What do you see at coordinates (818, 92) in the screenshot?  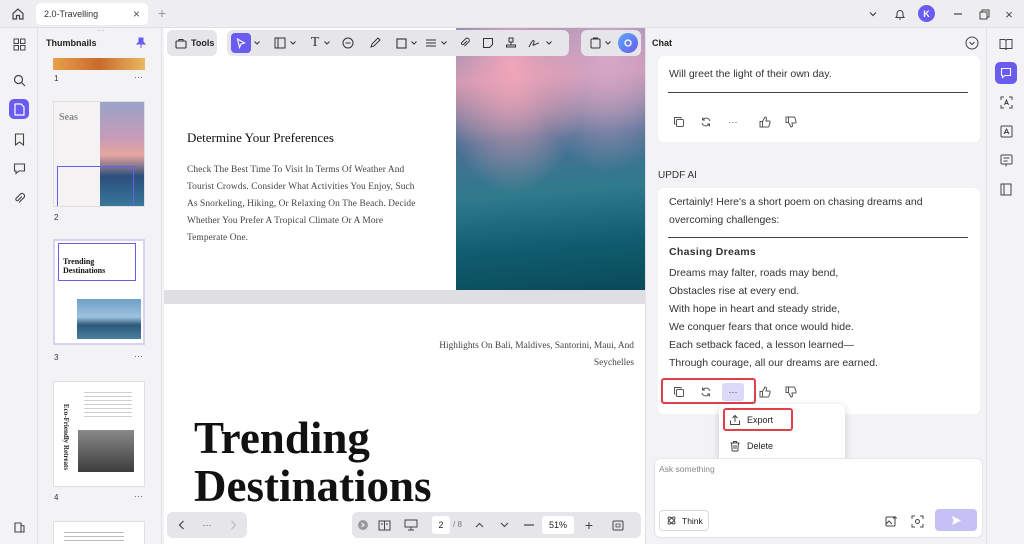 I see `divider` at bounding box center [818, 92].